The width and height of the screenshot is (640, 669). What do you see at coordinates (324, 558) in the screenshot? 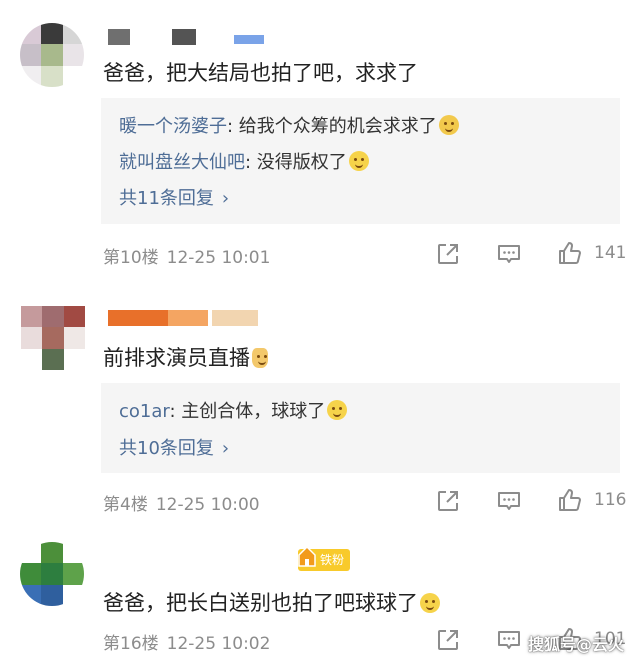
I see `fan-badge: 铁粉` at bounding box center [324, 558].